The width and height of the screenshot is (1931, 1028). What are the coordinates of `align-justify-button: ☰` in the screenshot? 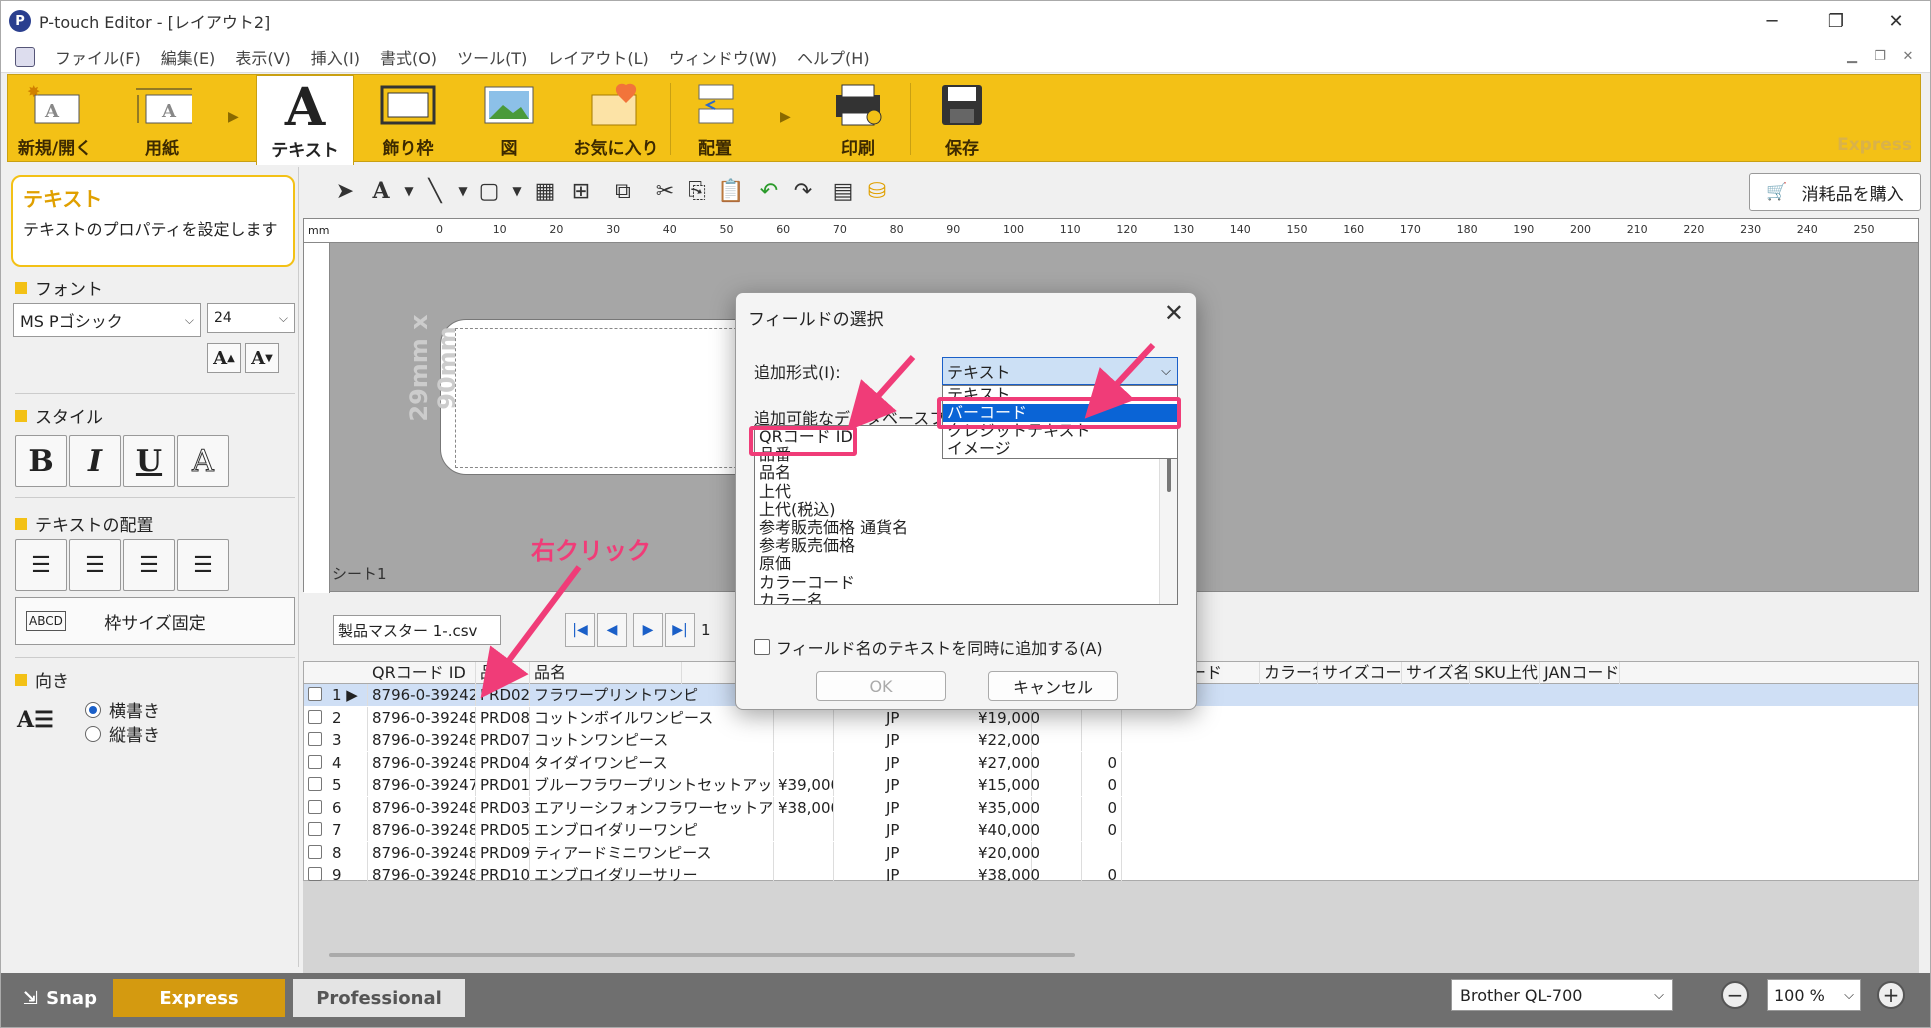 It's located at (203, 565).